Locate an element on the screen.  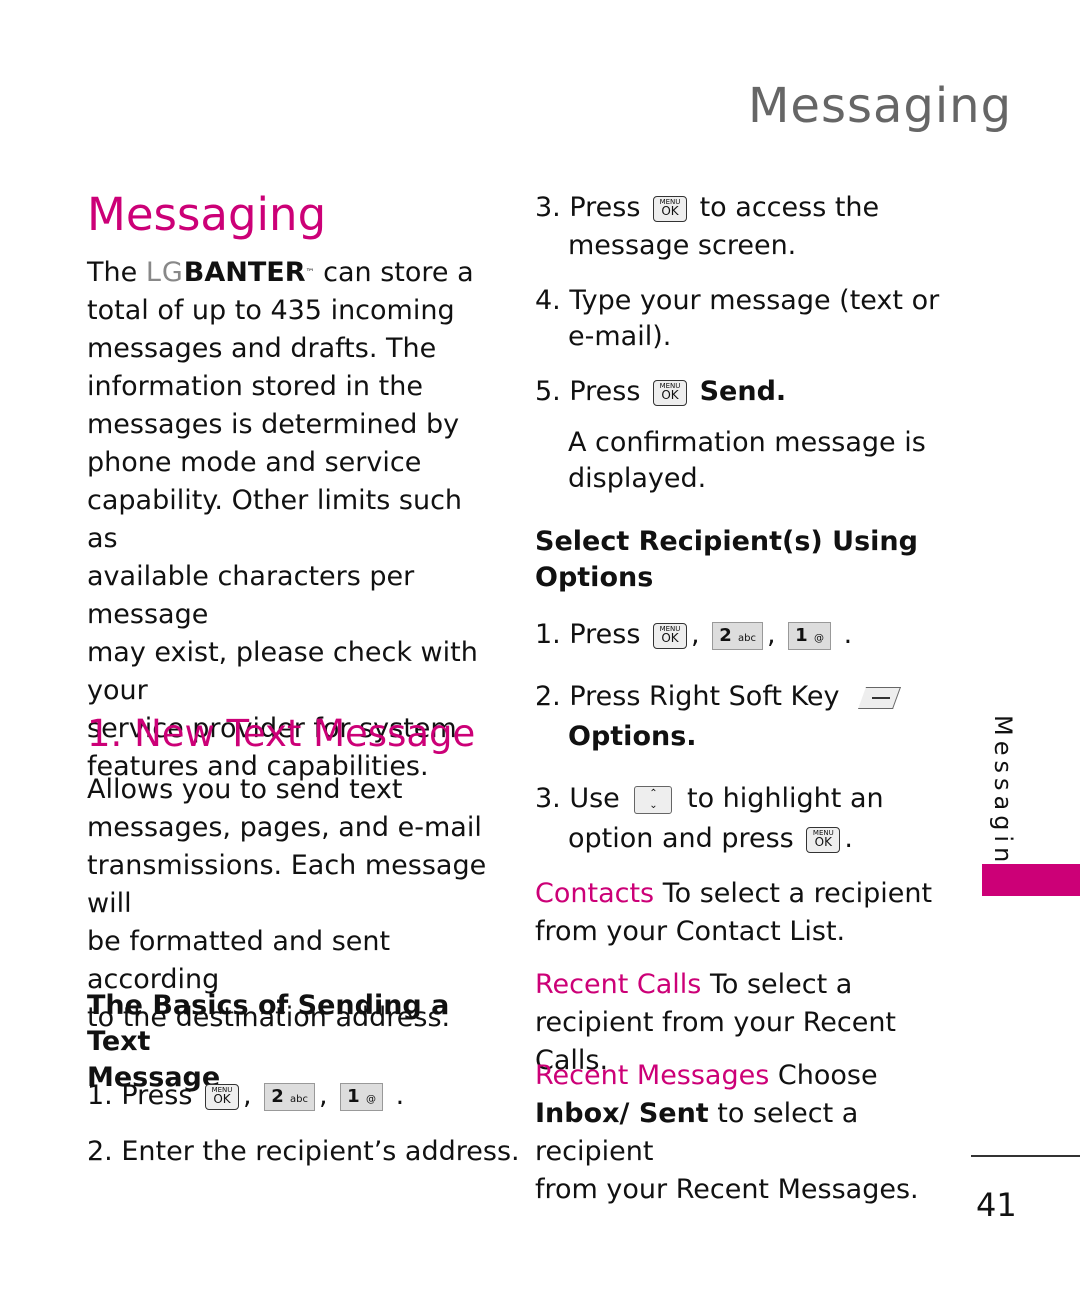
subhead-line: Select Recipient(s) Using is located at coordinates (726, 541).